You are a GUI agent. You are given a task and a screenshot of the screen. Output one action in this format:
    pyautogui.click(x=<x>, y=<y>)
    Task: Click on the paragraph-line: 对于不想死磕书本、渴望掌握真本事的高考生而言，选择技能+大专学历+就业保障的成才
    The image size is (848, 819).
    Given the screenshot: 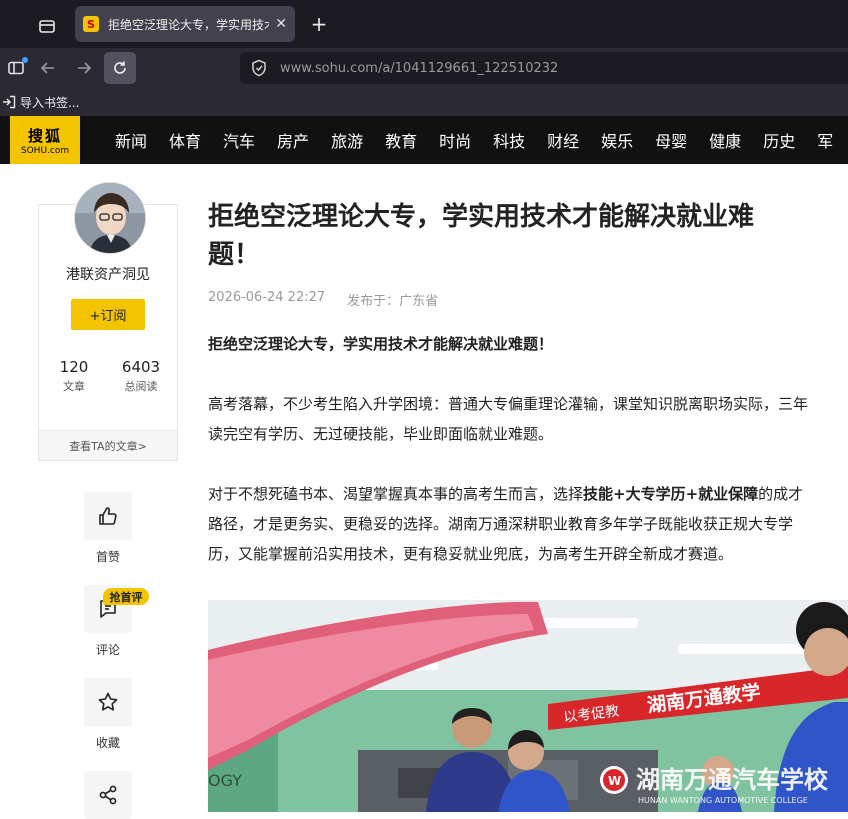 What is the action you would take?
    pyautogui.click(x=528, y=494)
    